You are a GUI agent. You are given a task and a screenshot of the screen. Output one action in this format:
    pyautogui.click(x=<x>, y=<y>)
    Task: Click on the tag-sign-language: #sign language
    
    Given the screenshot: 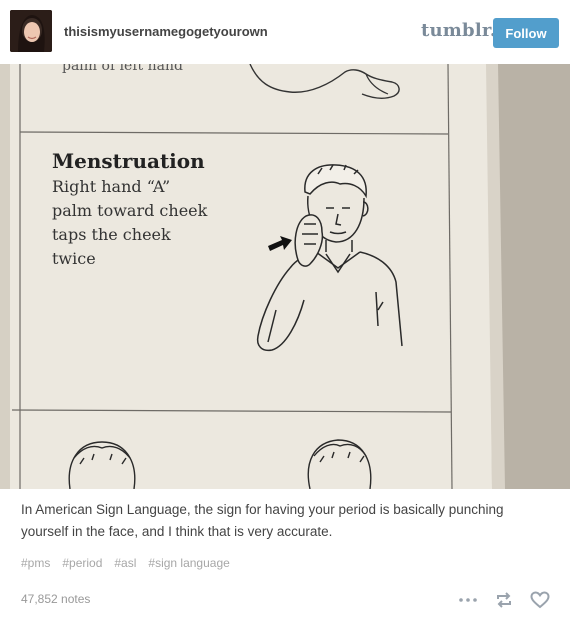 What is the action you would take?
    pyautogui.click(x=188, y=563)
    